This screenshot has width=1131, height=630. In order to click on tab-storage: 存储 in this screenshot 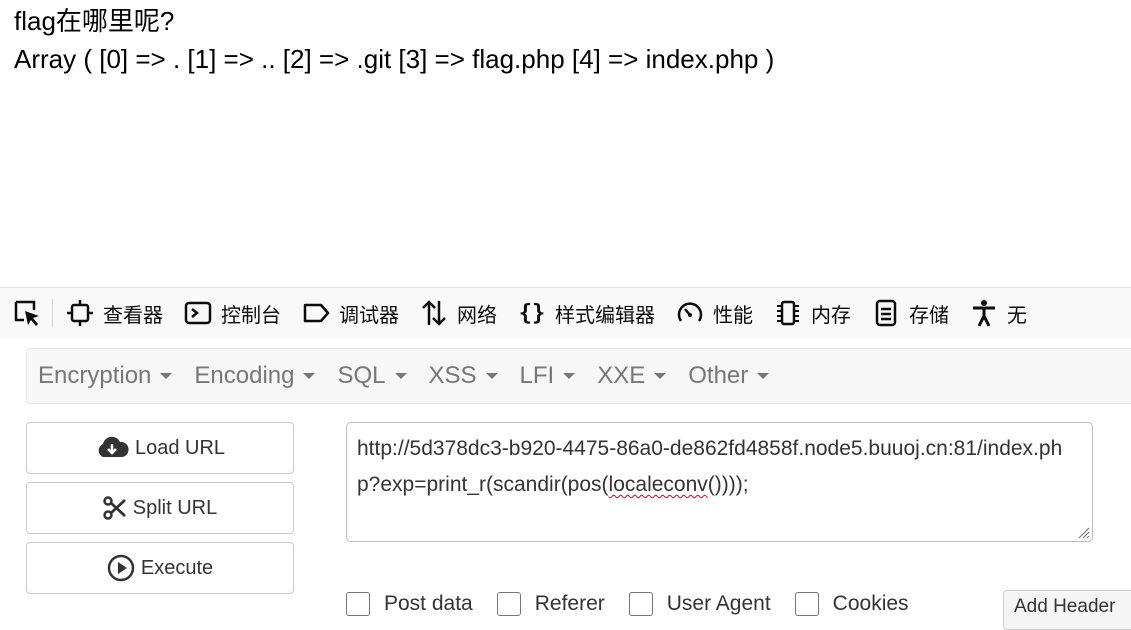, I will do `click(910, 313)`.